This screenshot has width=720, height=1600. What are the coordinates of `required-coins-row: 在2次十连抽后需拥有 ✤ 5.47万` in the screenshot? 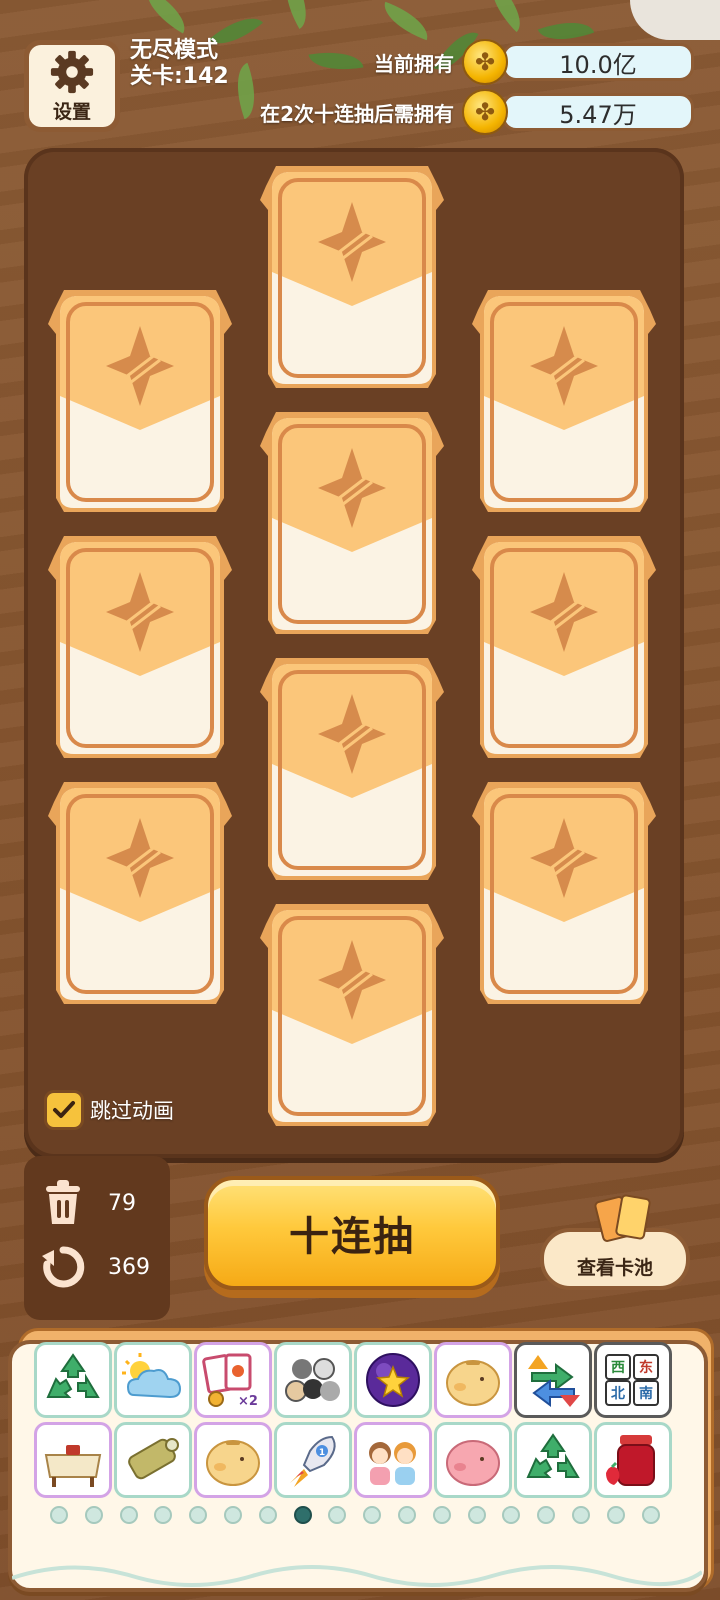 It's located at (477, 112).